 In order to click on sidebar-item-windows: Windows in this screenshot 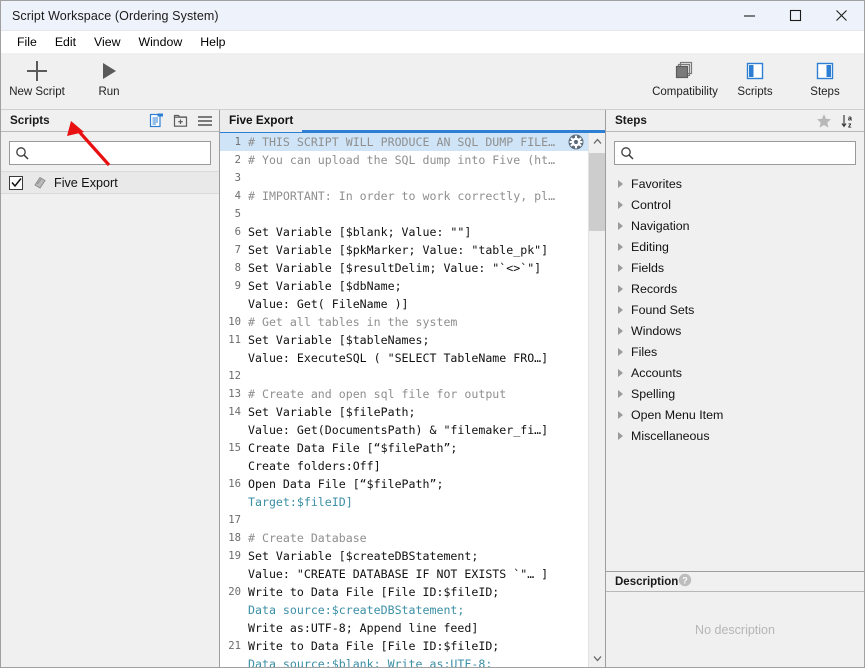, I will do `click(735, 330)`.